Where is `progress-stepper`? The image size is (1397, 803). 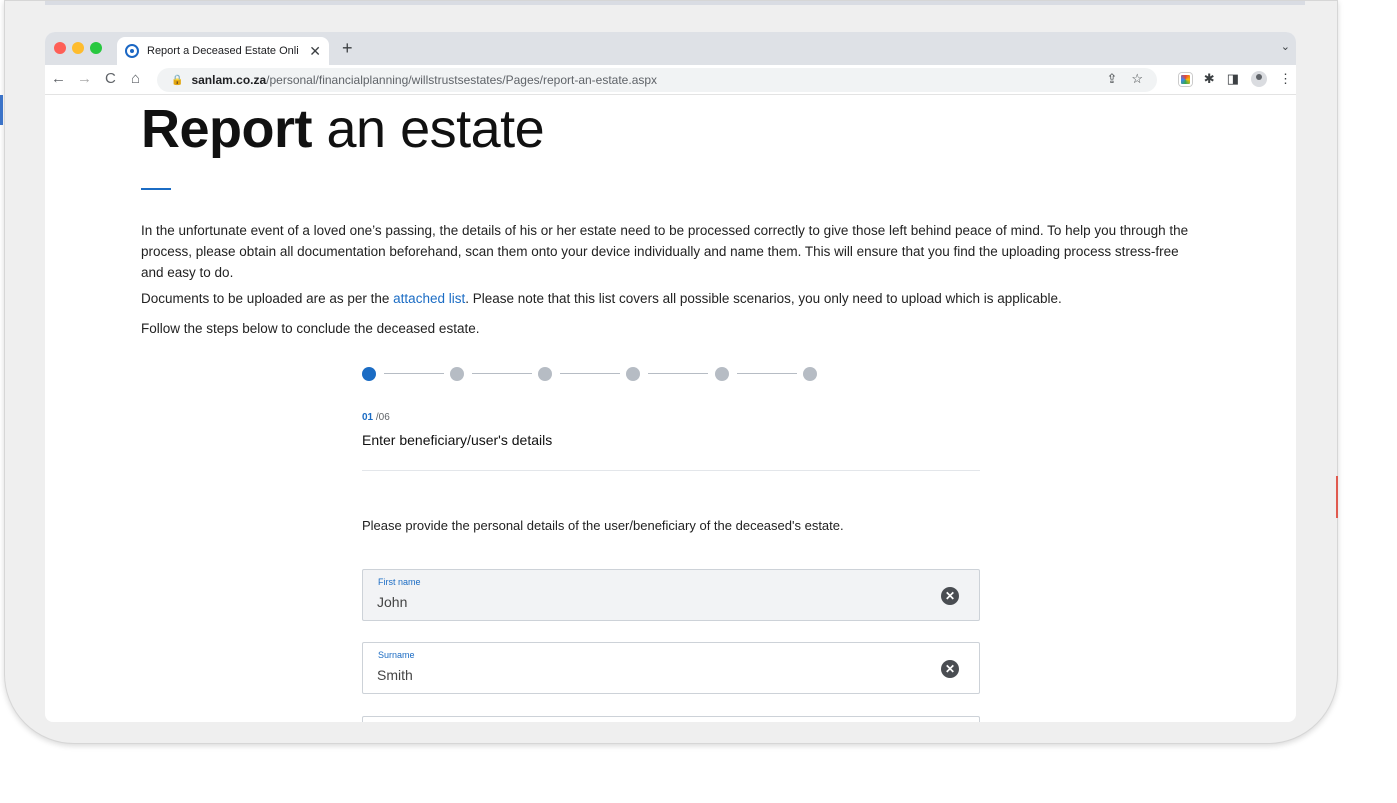
progress-stepper is located at coordinates (592, 374).